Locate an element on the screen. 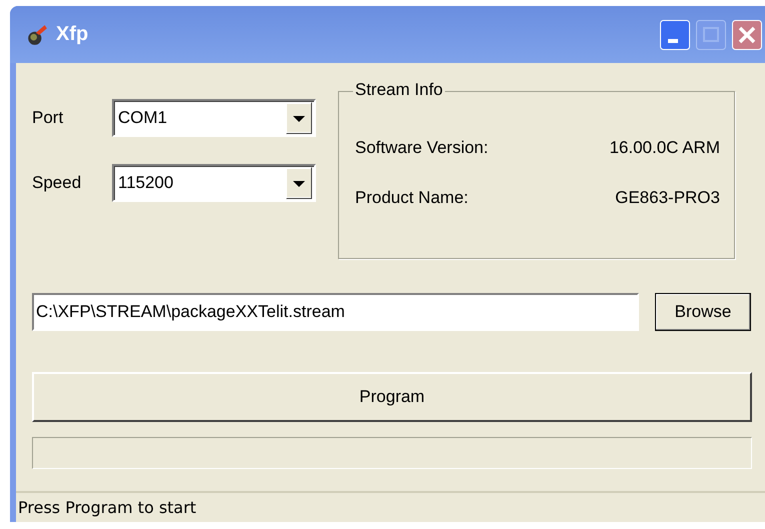  info-value: GE863-PRO3 is located at coordinates (667, 198).